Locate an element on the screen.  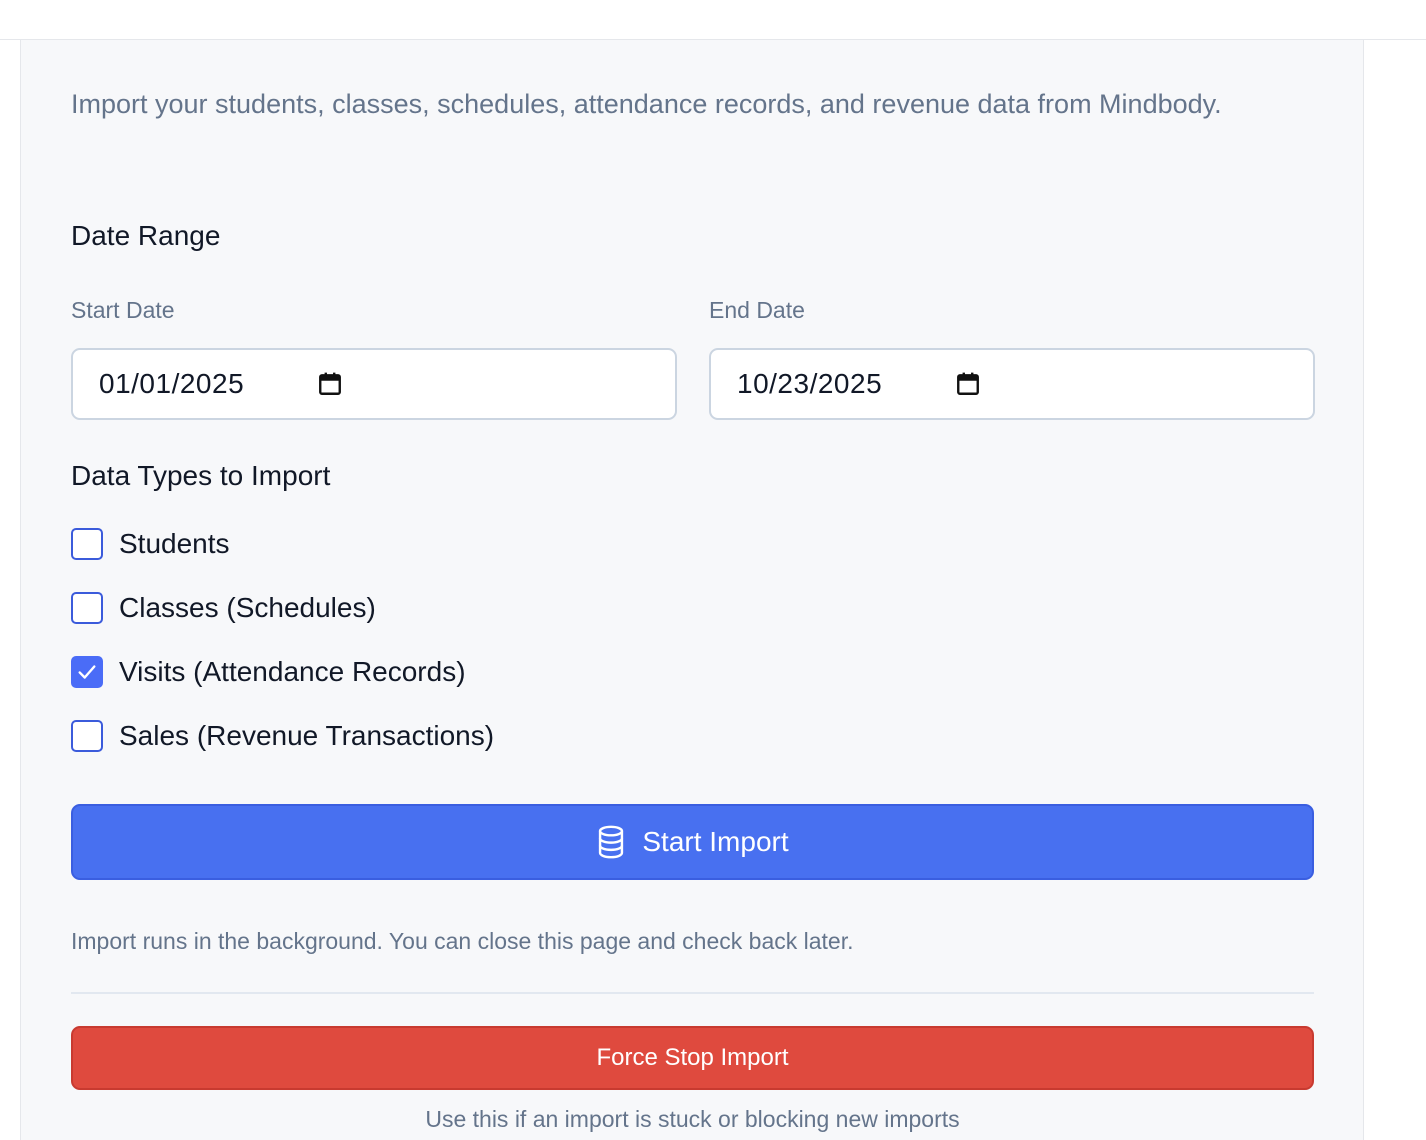
checkbox-visits: Visits (Attendance Records) is located at coordinates (268, 672).